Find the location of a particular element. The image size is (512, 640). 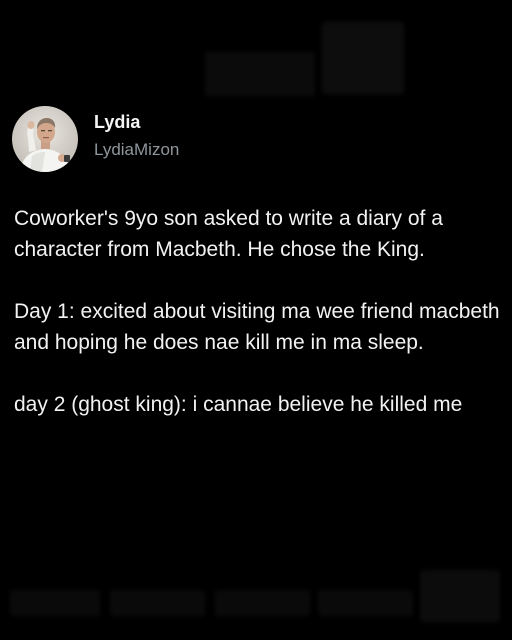

avatar is located at coordinates (45, 139).